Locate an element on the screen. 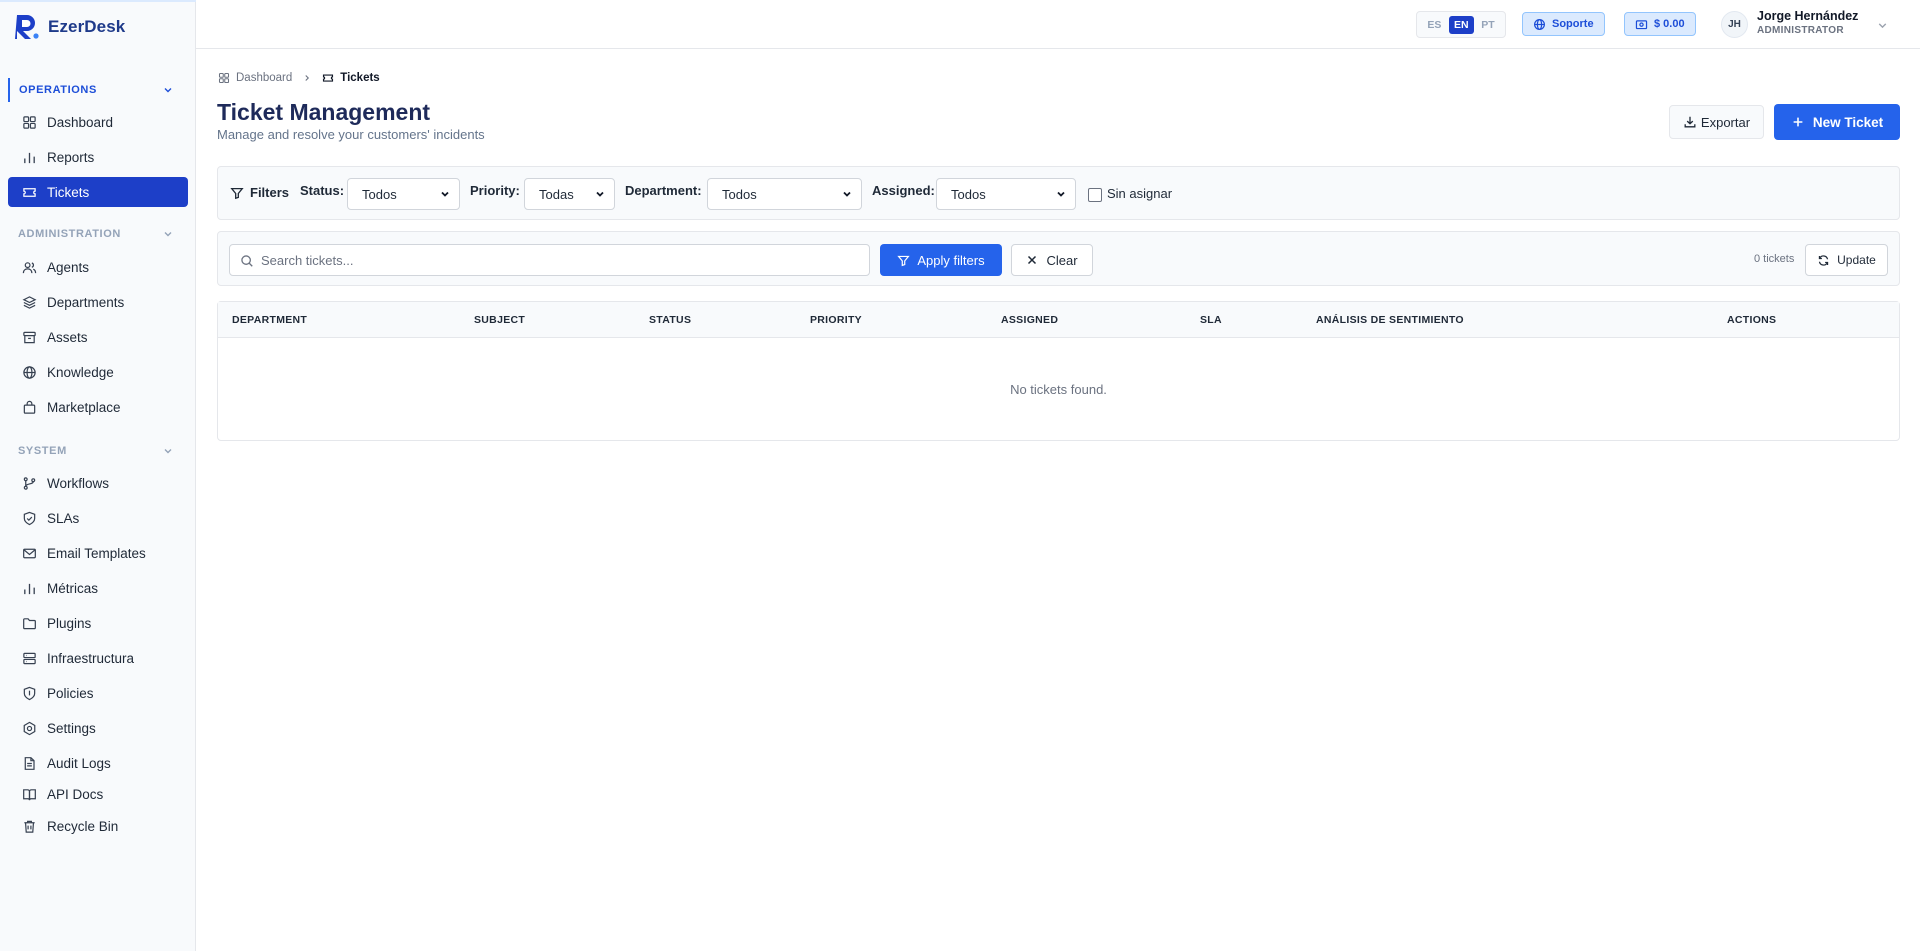  sidebar-item-label: Workflows is located at coordinates (78, 483).